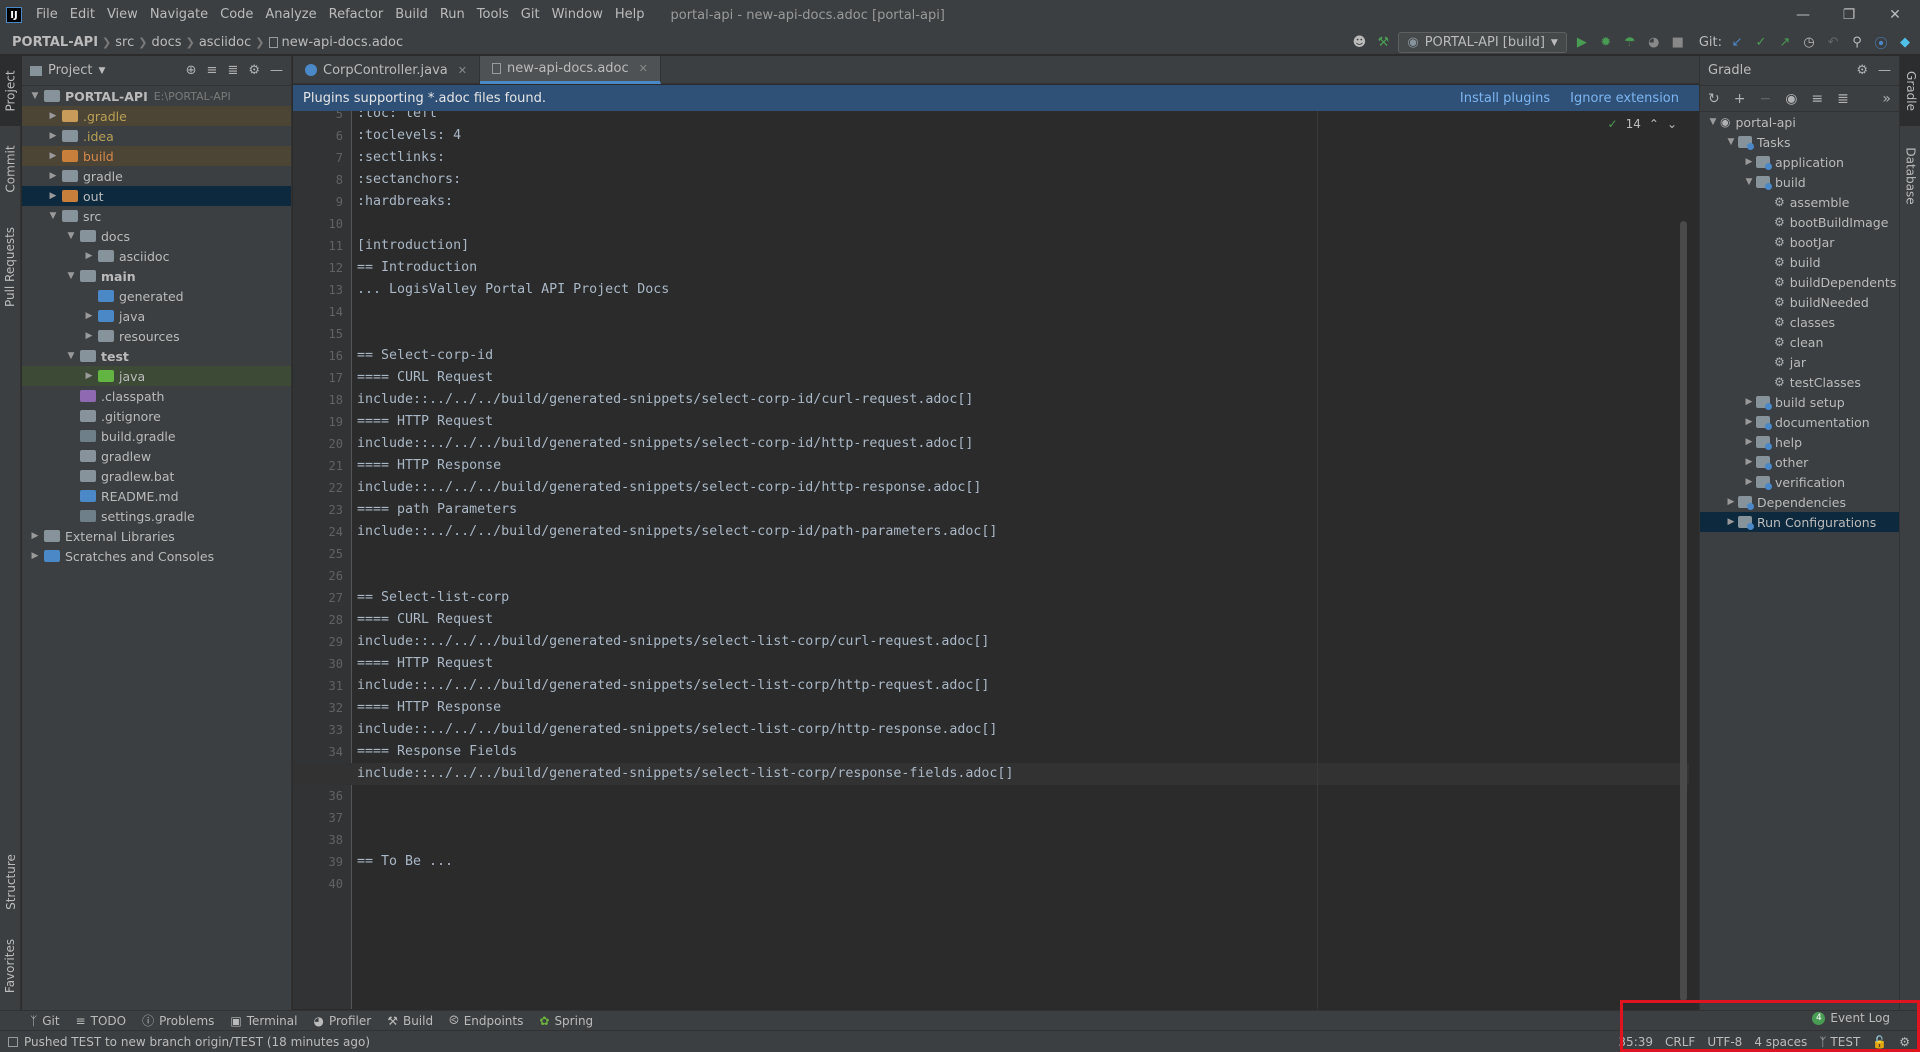 The width and height of the screenshot is (1920, 1052). What do you see at coordinates (191, 70) in the screenshot?
I see `locate-icon: ⊕` at bounding box center [191, 70].